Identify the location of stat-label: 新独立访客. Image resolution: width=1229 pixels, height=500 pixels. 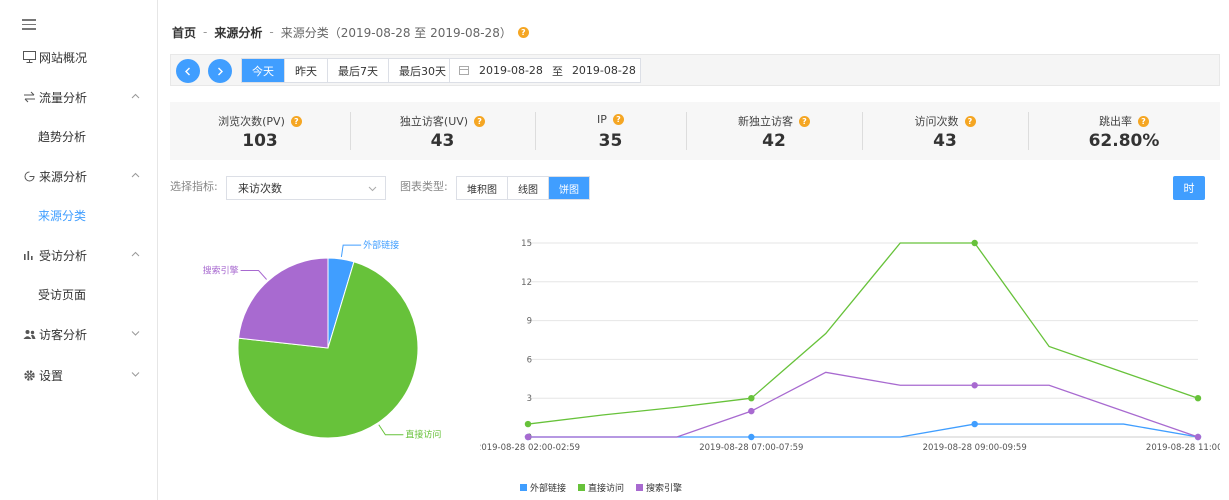
(765, 121).